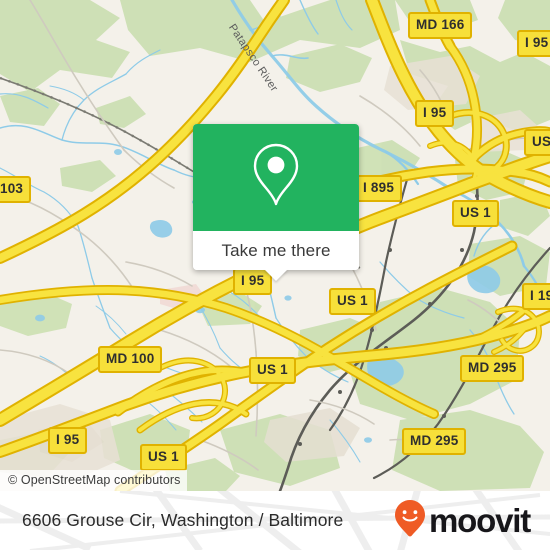 The image size is (550, 550). What do you see at coordinates (183, 520) in the screenshot?
I see `location-address: 6606 Grouse Cir, Washington / Baltimore` at bounding box center [183, 520].